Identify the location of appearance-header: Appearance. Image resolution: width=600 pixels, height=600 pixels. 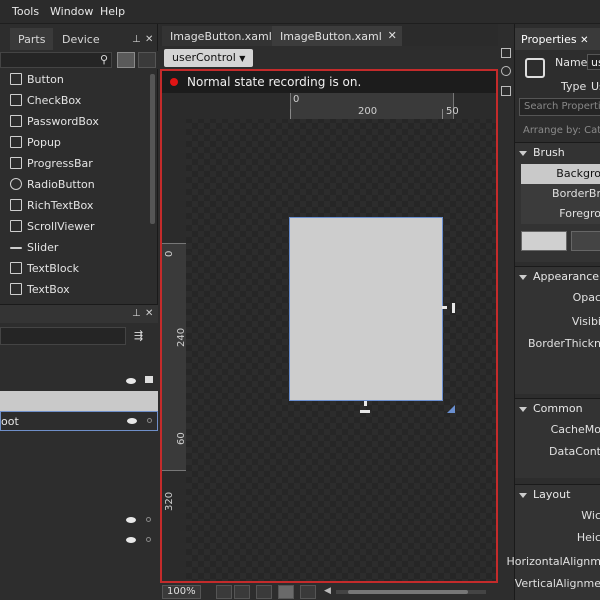
(559, 276).